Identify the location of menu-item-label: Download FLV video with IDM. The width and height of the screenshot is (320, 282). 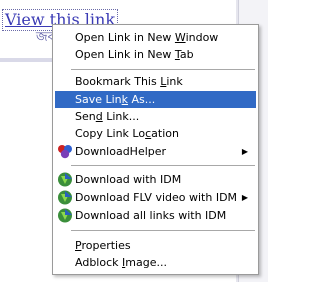
(156, 197).